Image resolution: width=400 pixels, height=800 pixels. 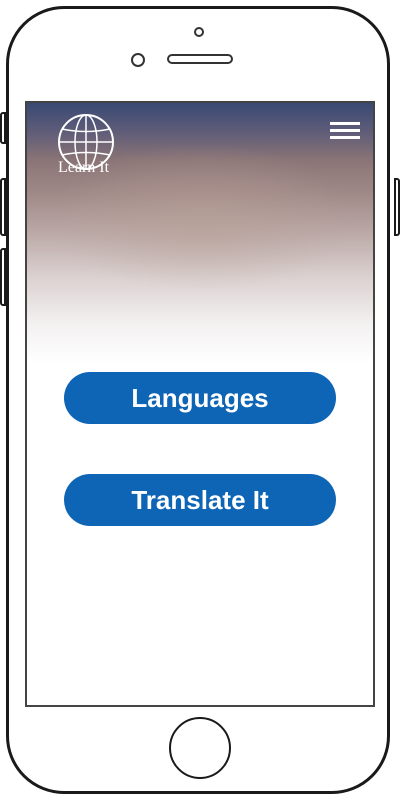 I want to click on home-button, so click(x=200, y=748).